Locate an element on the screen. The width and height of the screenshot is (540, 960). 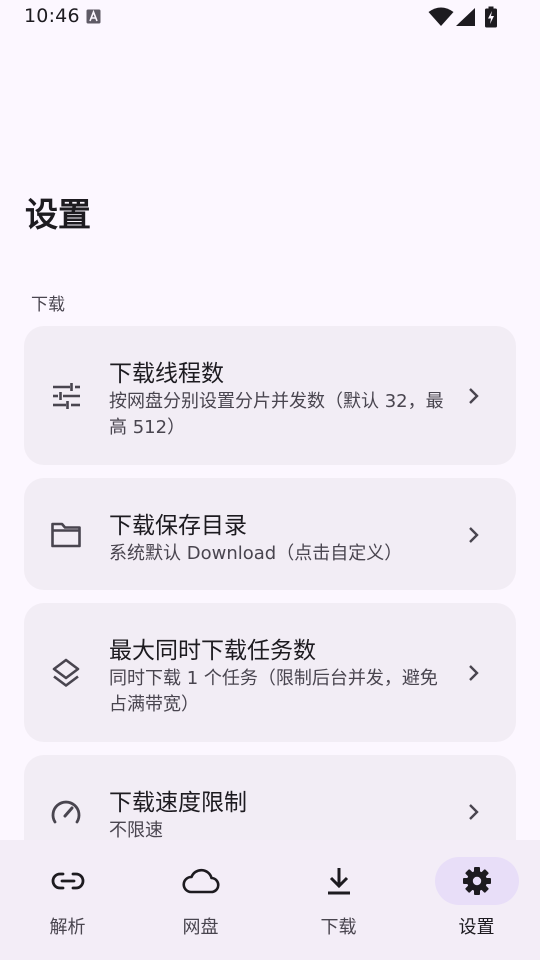
setting-title: 下载线程数 is located at coordinates (166, 374).